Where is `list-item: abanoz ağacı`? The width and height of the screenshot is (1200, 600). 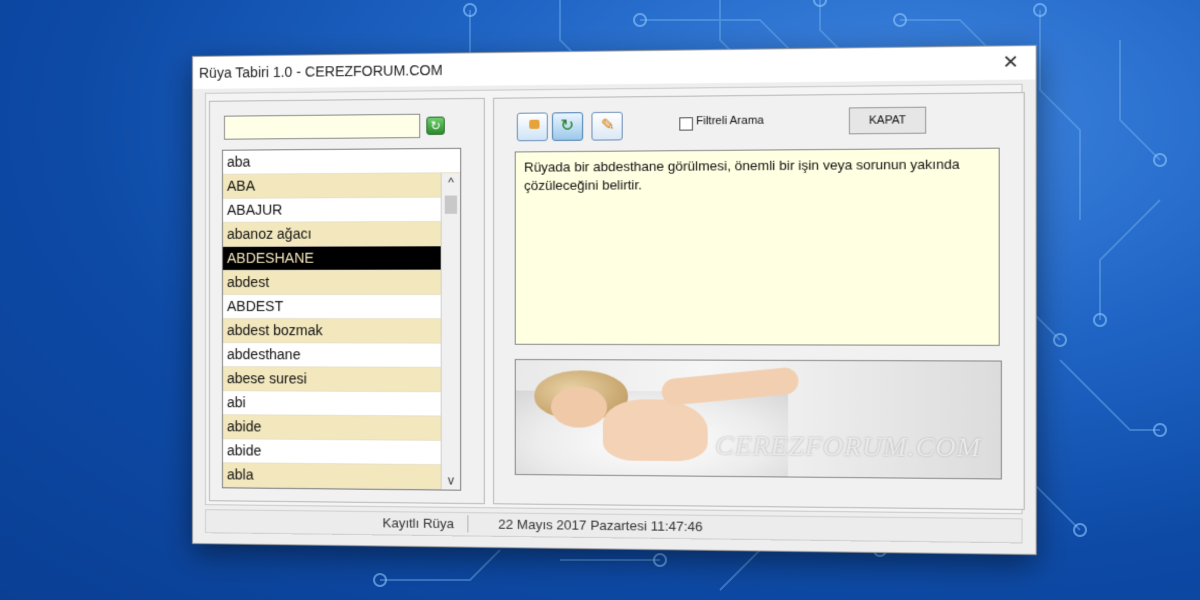 list-item: abanoz ağacı is located at coordinates (341, 234).